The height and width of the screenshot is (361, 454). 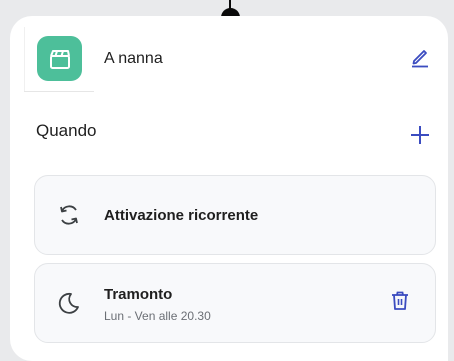 I want to click on trigger-schedule: Lun - Ven alle 20.30, so click(x=157, y=316).